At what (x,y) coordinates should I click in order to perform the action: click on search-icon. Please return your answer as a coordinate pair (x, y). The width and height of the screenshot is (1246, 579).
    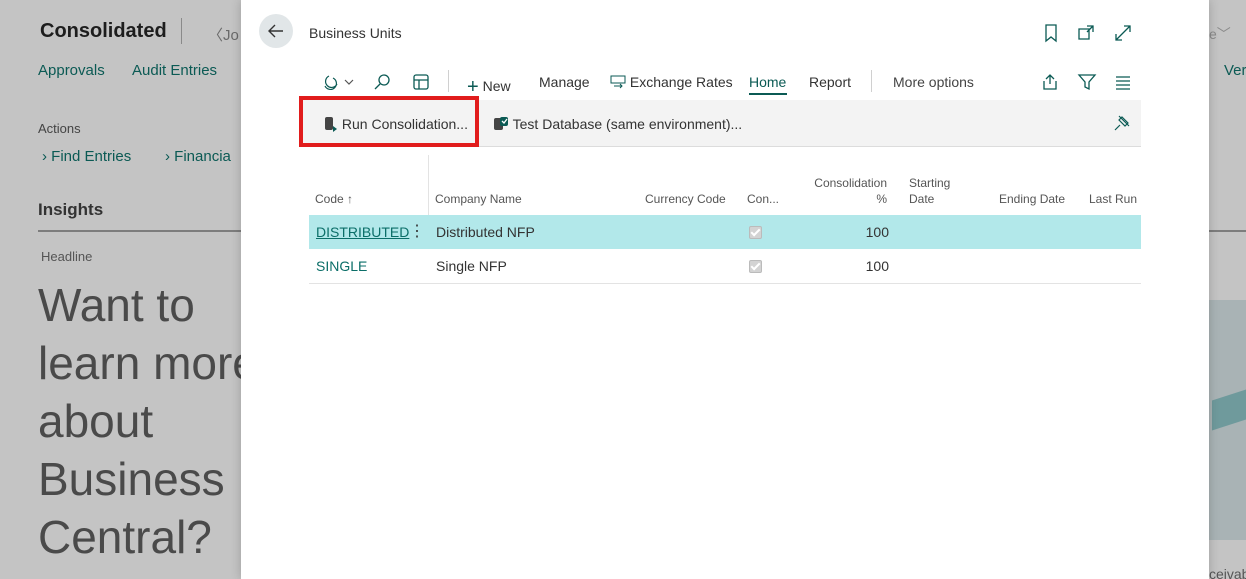
    Looking at the image, I should click on (382, 84).